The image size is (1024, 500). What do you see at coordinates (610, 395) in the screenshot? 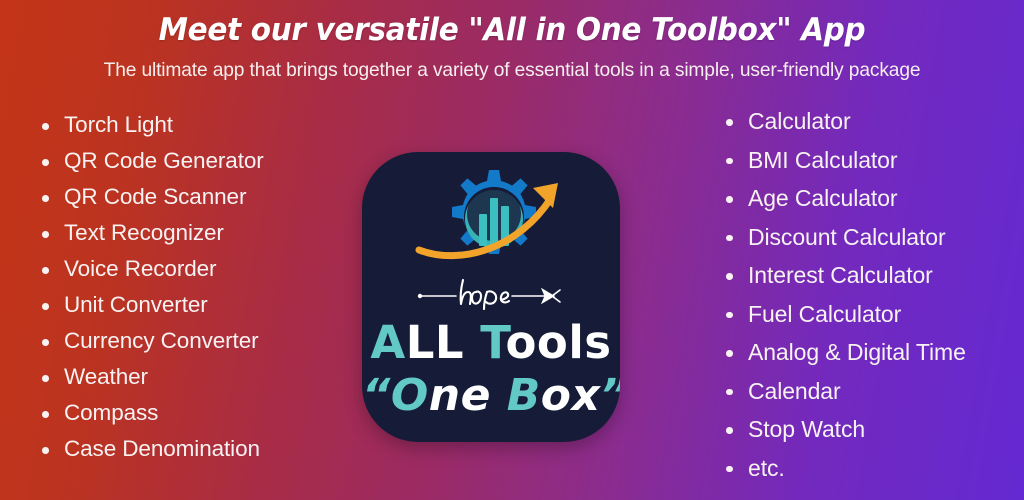
I see `quote-close: ”` at bounding box center [610, 395].